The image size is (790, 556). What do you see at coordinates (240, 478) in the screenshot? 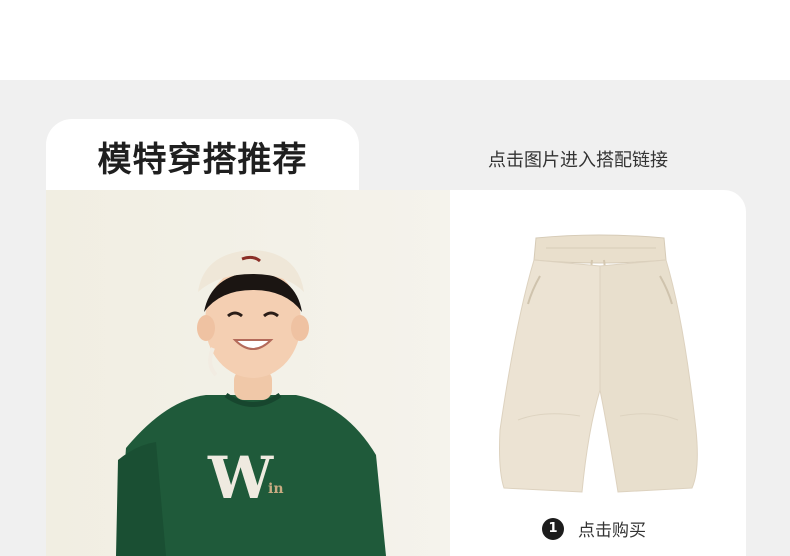
I see `shirt-letter-w: W` at bounding box center [240, 478].